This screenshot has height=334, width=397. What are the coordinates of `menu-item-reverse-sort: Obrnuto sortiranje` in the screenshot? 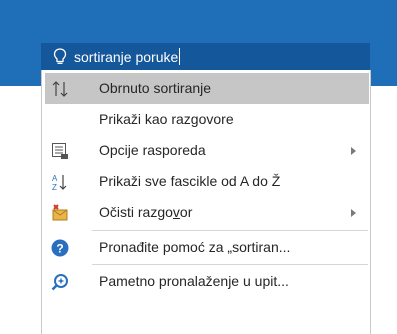 It's located at (207, 88).